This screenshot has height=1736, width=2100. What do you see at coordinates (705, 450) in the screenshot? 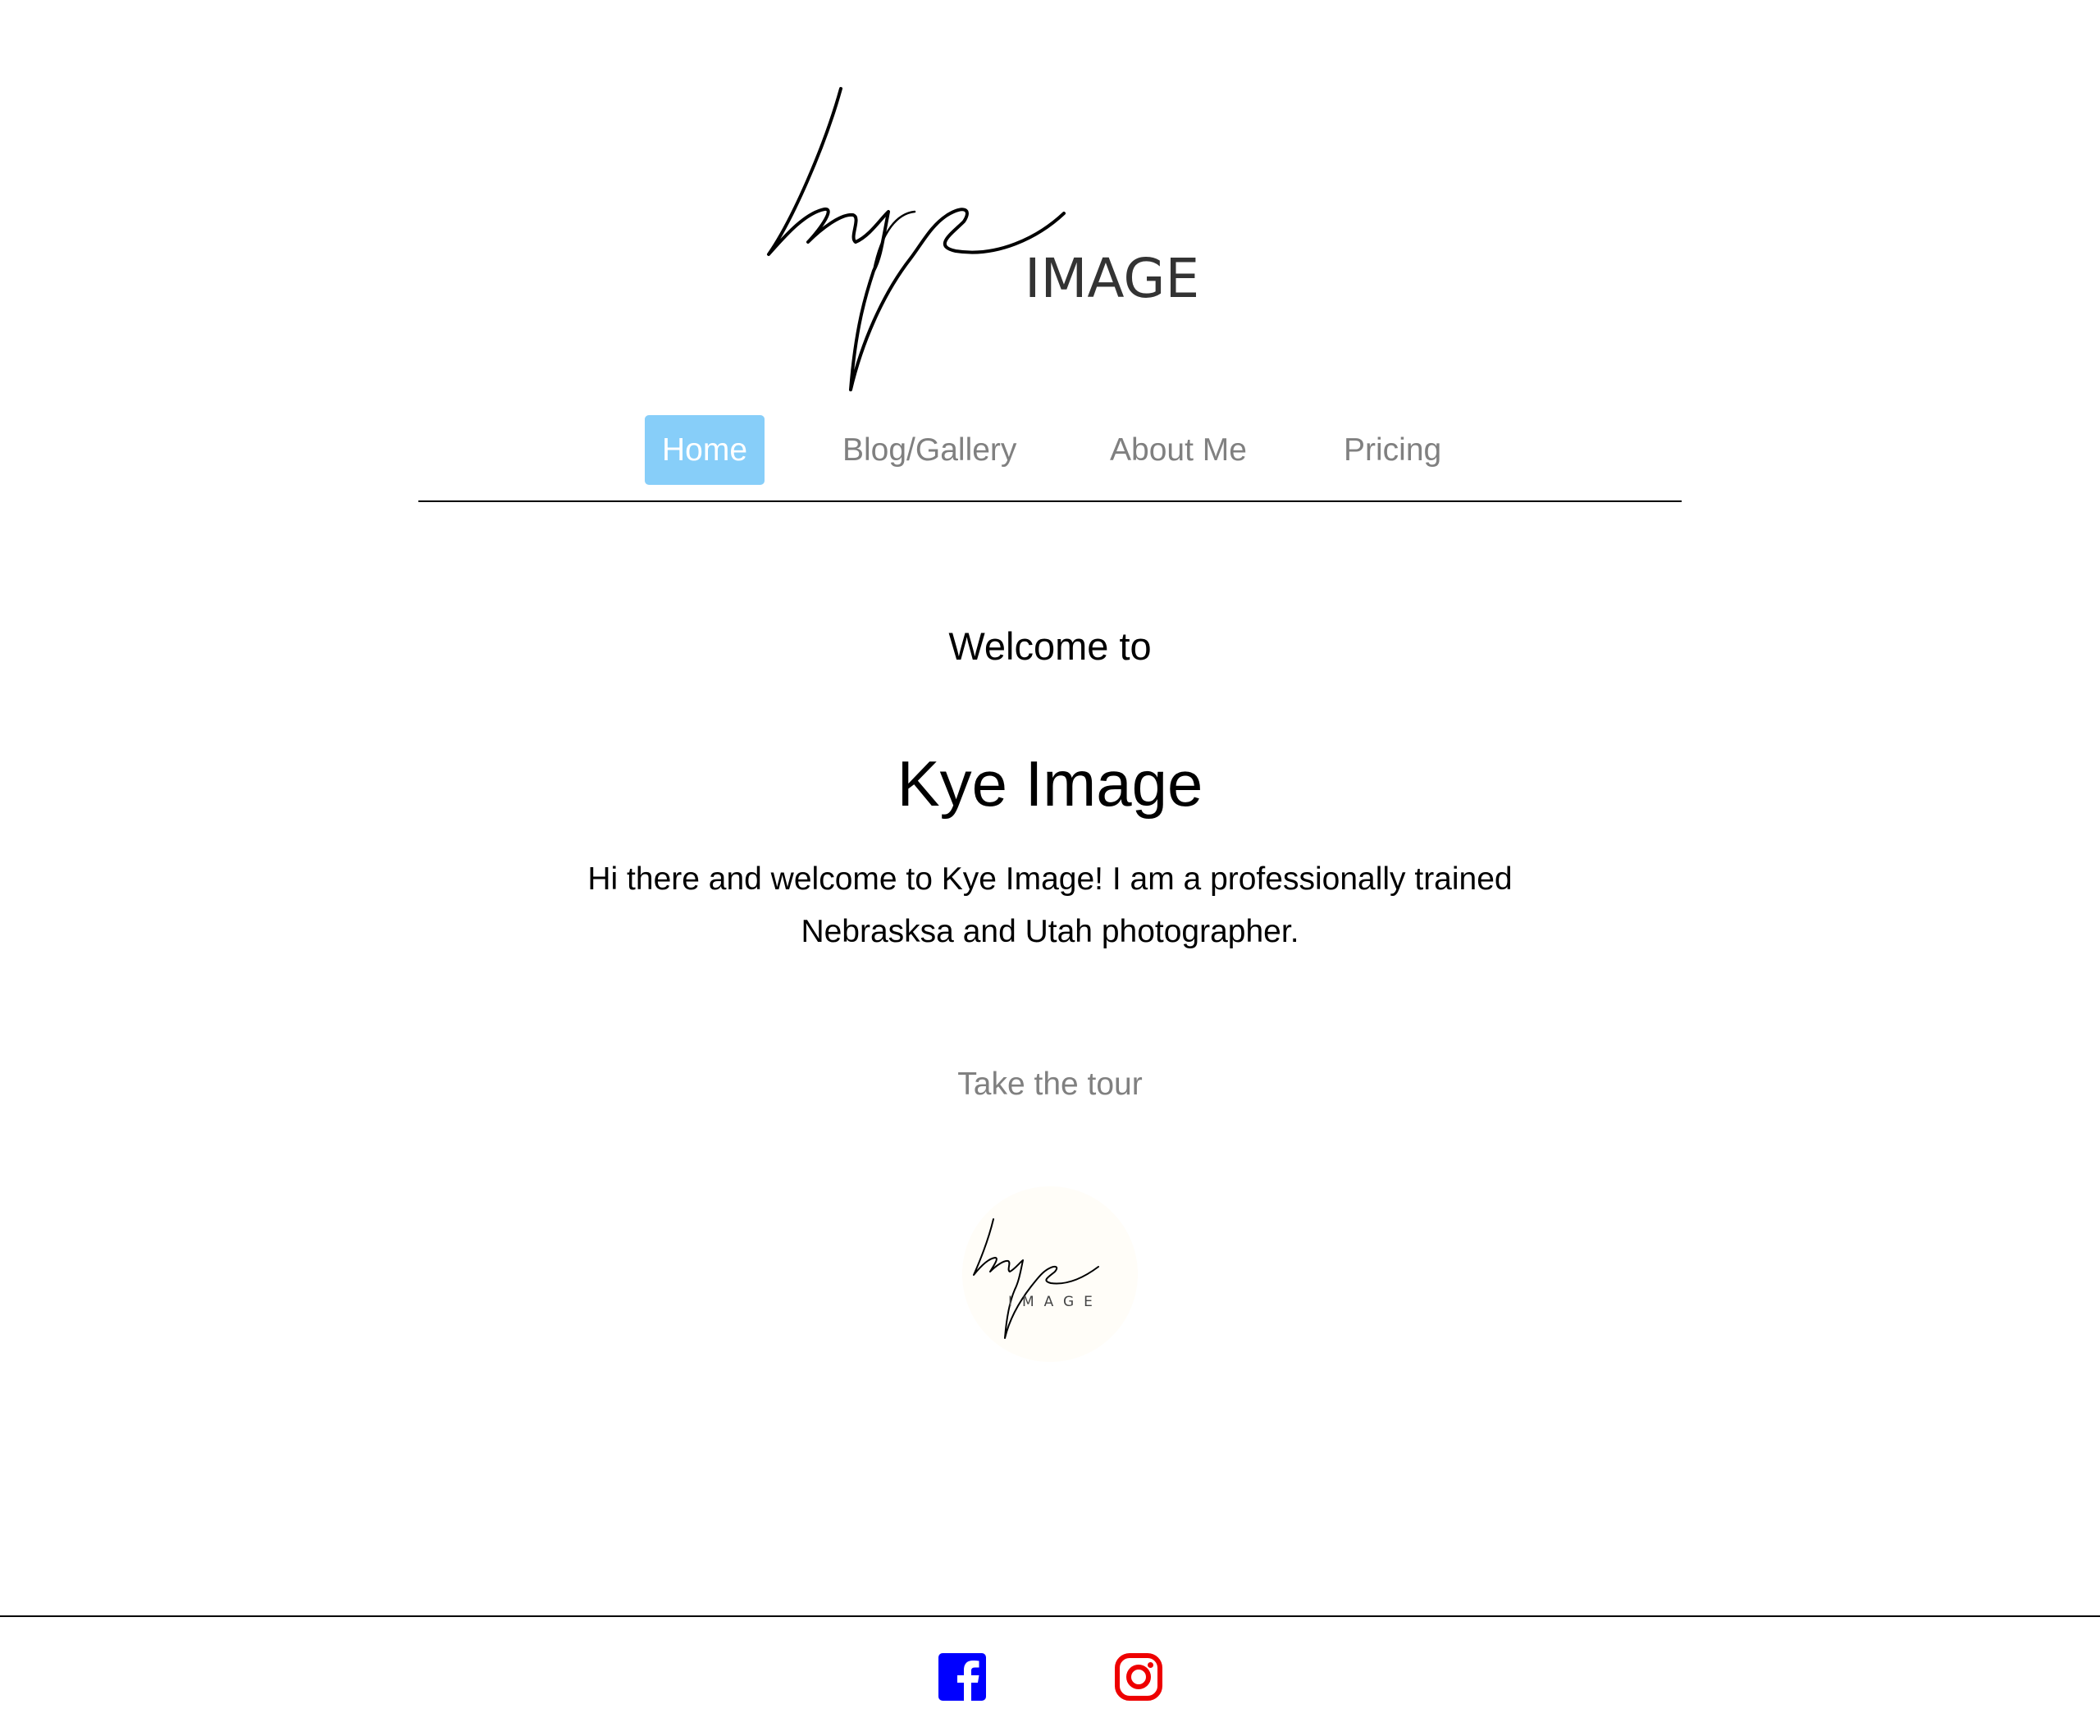
I see `nav-item-home: Home` at bounding box center [705, 450].